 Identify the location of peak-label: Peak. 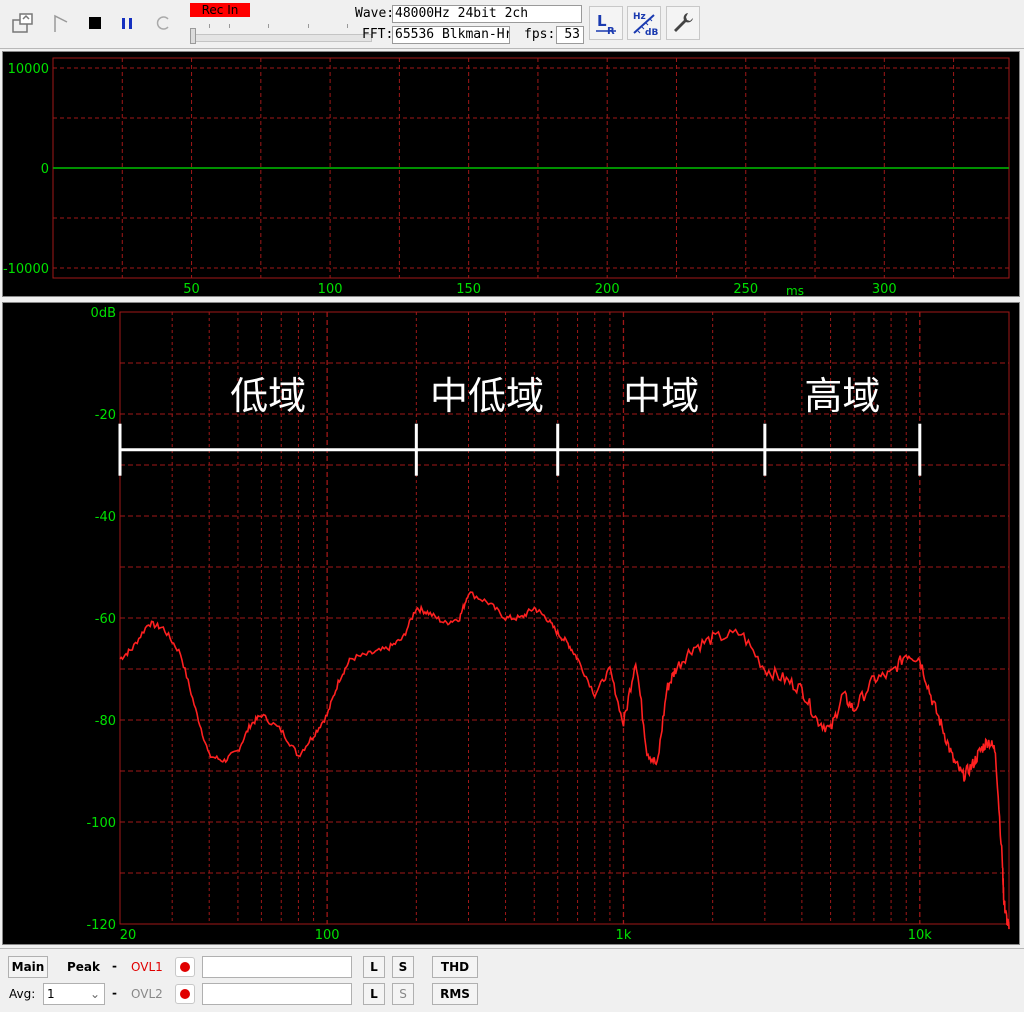
(84, 967).